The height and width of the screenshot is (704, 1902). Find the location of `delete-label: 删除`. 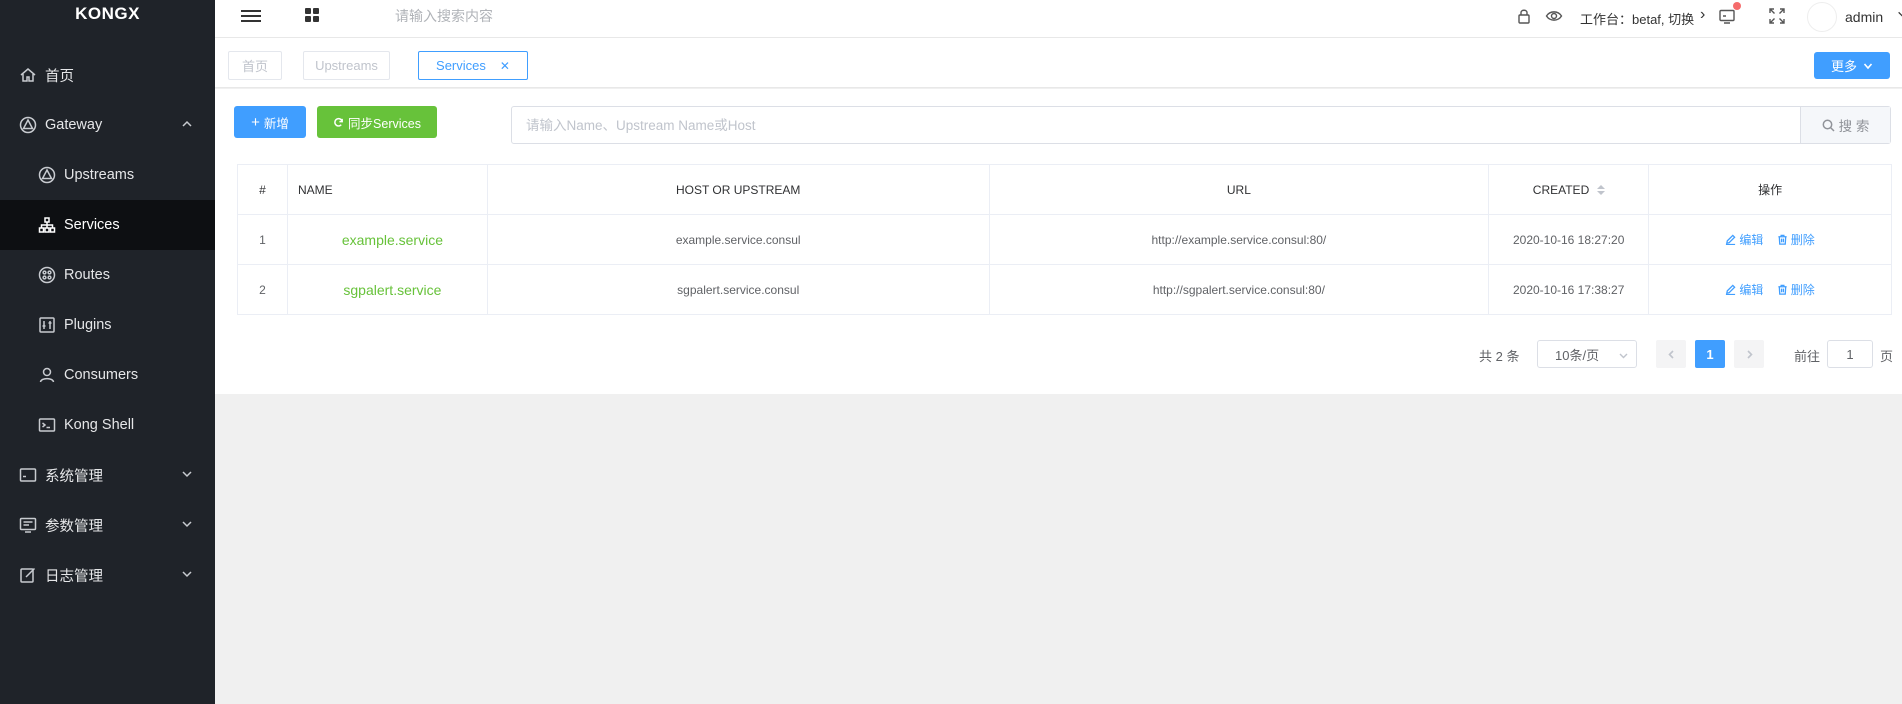

delete-label: 删除 is located at coordinates (1802, 290).